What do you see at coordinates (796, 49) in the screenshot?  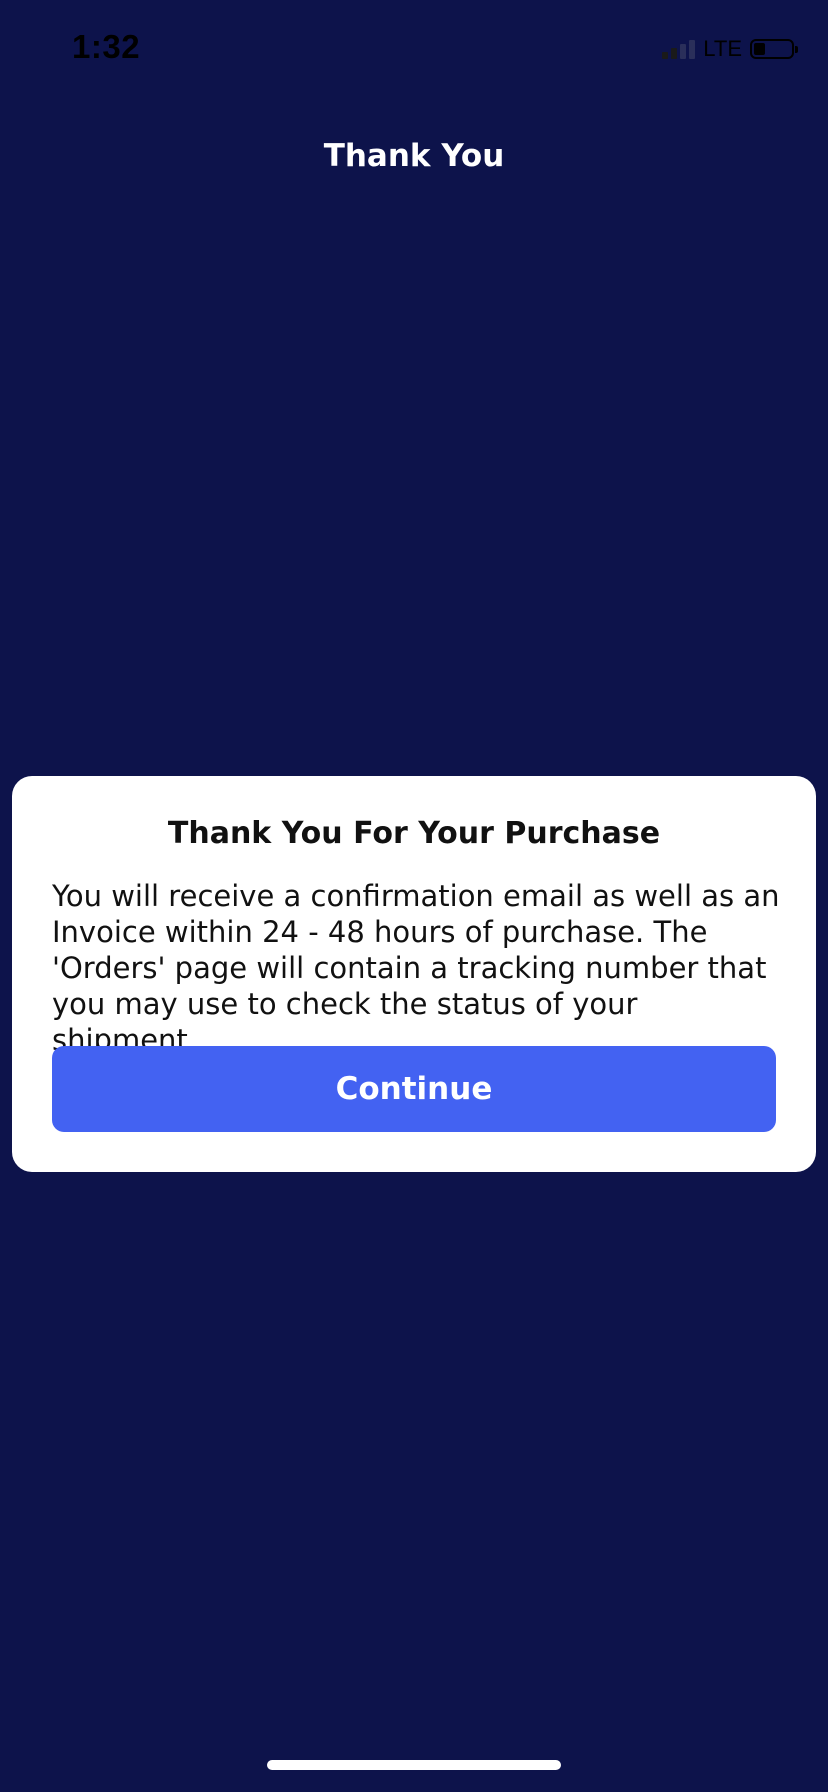 I see `battery-nub` at bounding box center [796, 49].